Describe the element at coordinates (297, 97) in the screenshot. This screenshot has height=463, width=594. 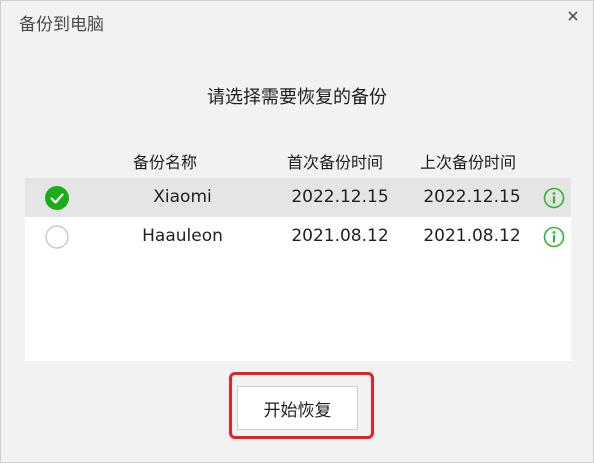
I see `restore-prompt: 请选择需要恢复的备份` at that location.